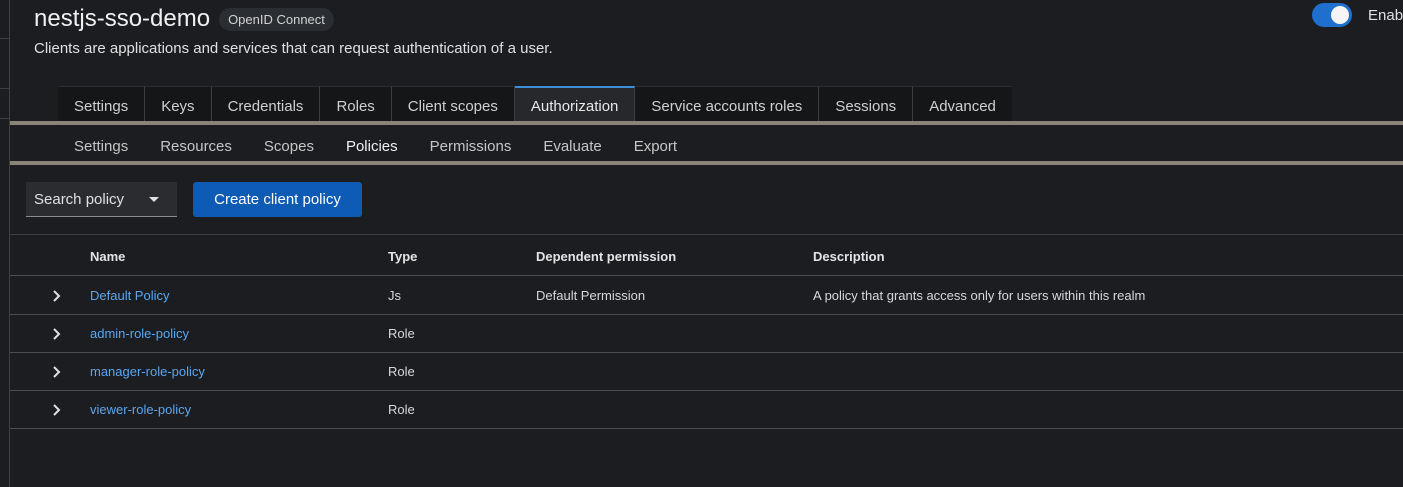 This screenshot has width=1403, height=487. I want to click on policy-name-link: admin-role-policy, so click(139, 333).